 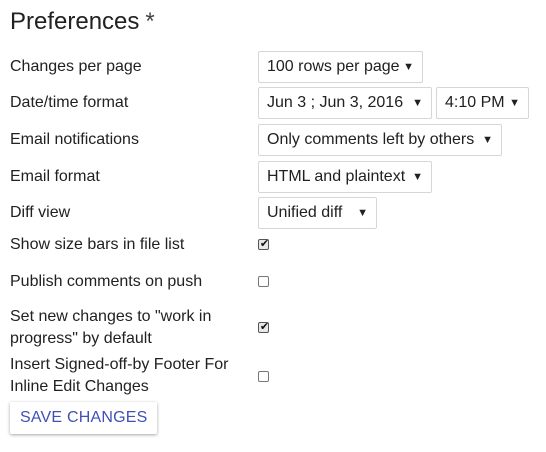 I want to click on email-notifications-label: Email notifications, so click(x=74, y=139).